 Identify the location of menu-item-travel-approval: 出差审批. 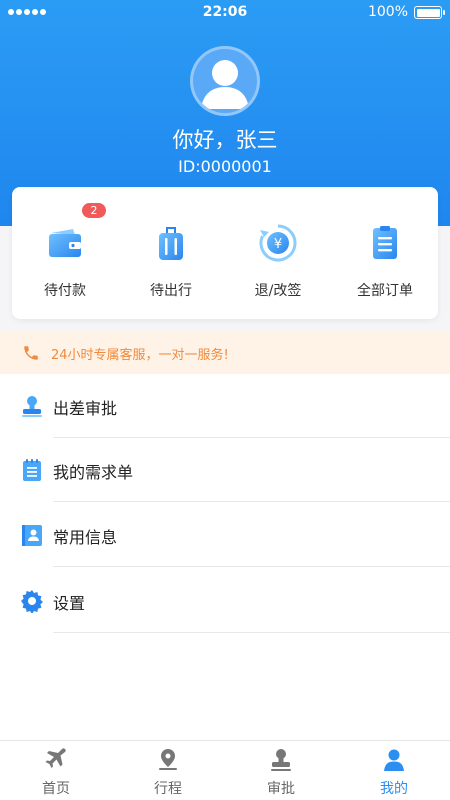
(225, 406).